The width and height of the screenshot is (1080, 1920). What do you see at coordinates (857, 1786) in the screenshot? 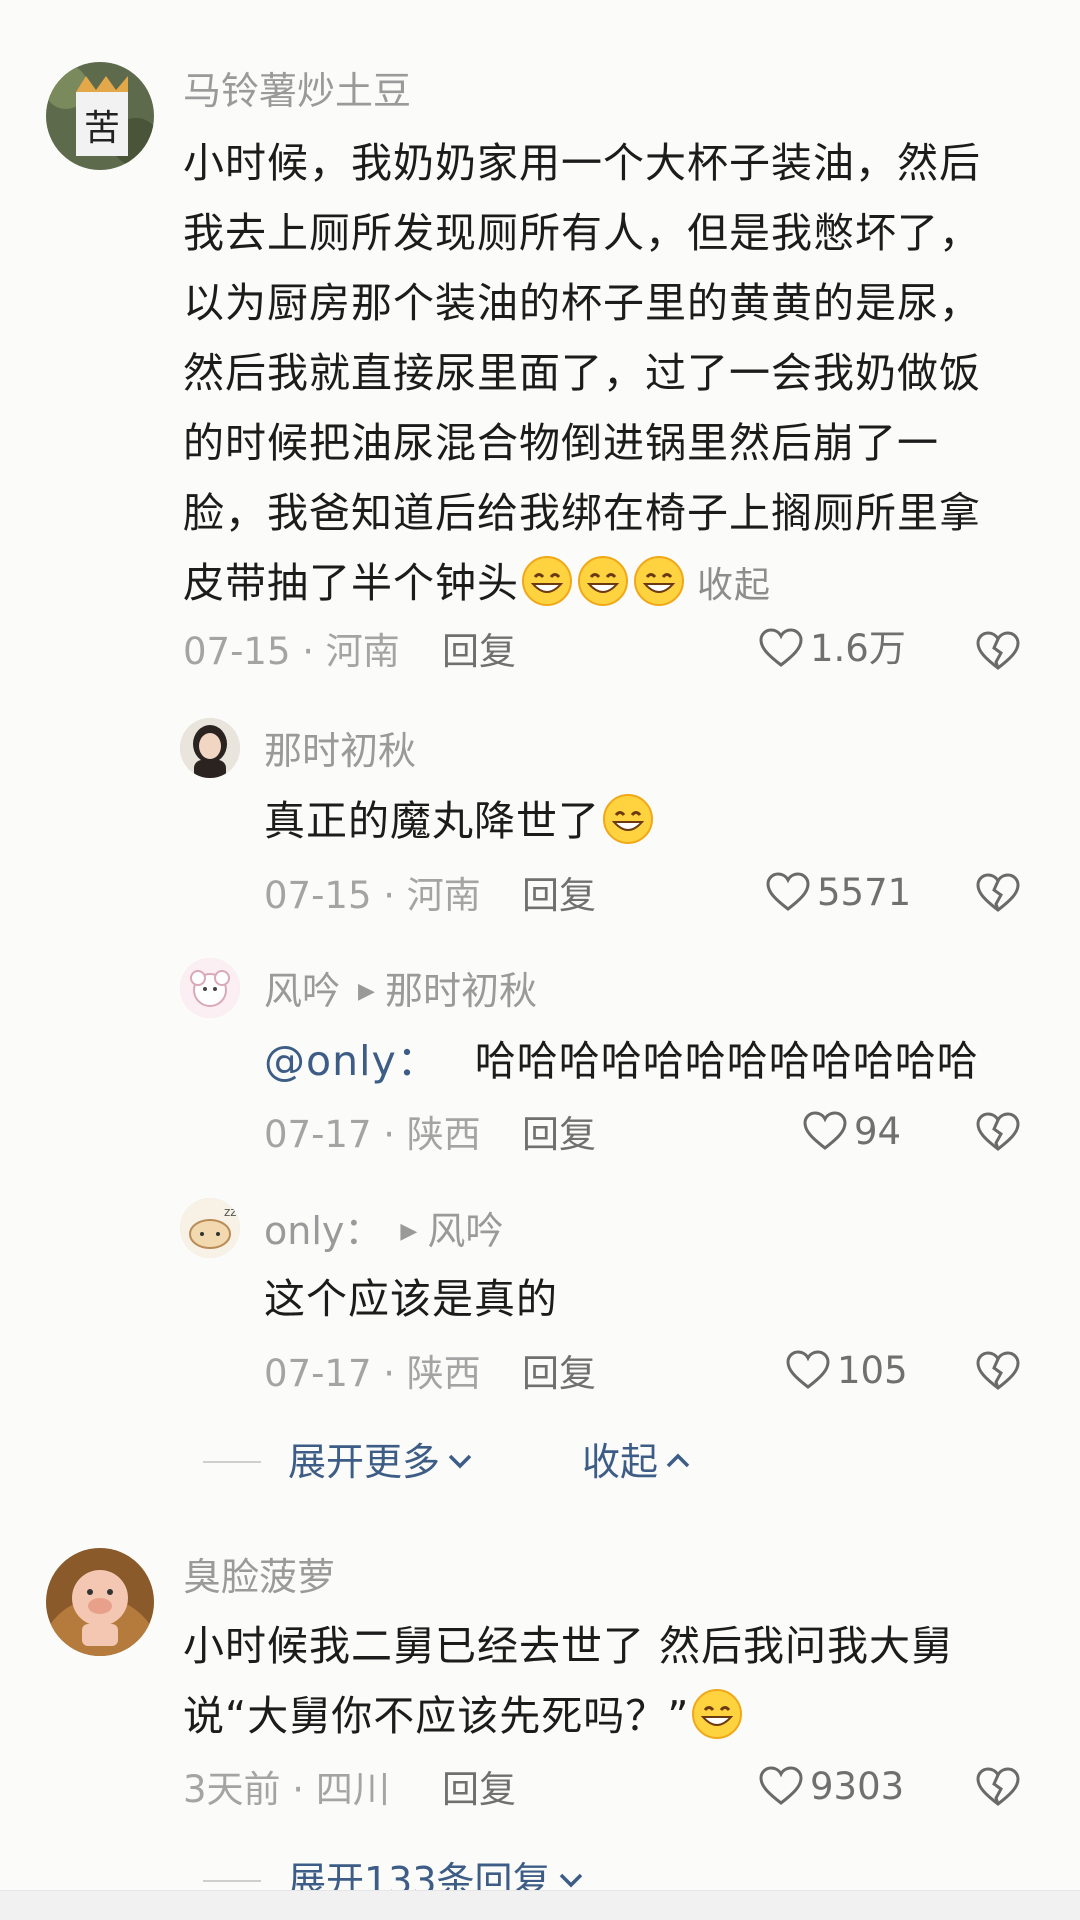
I see `like-count: 9303` at bounding box center [857, 1786].